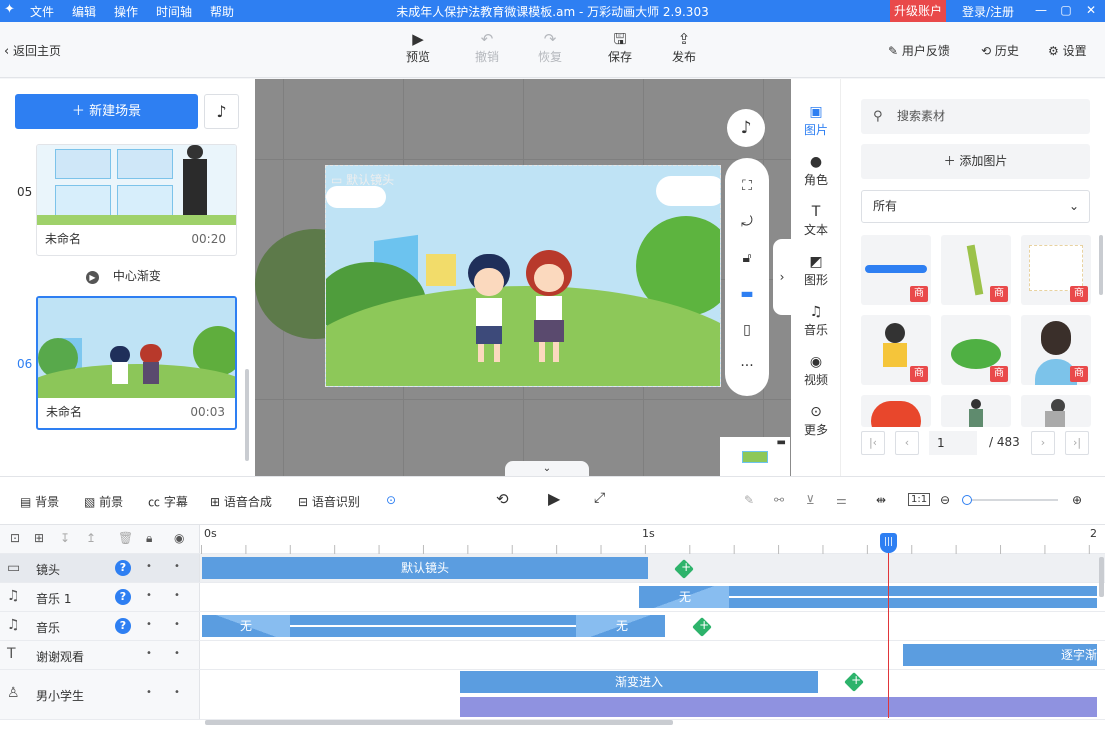  What do you see at coordinates (747, 258) in the screenshot?
I see `unlock-icon: 🔓︎` at bounding box center [747, 258].